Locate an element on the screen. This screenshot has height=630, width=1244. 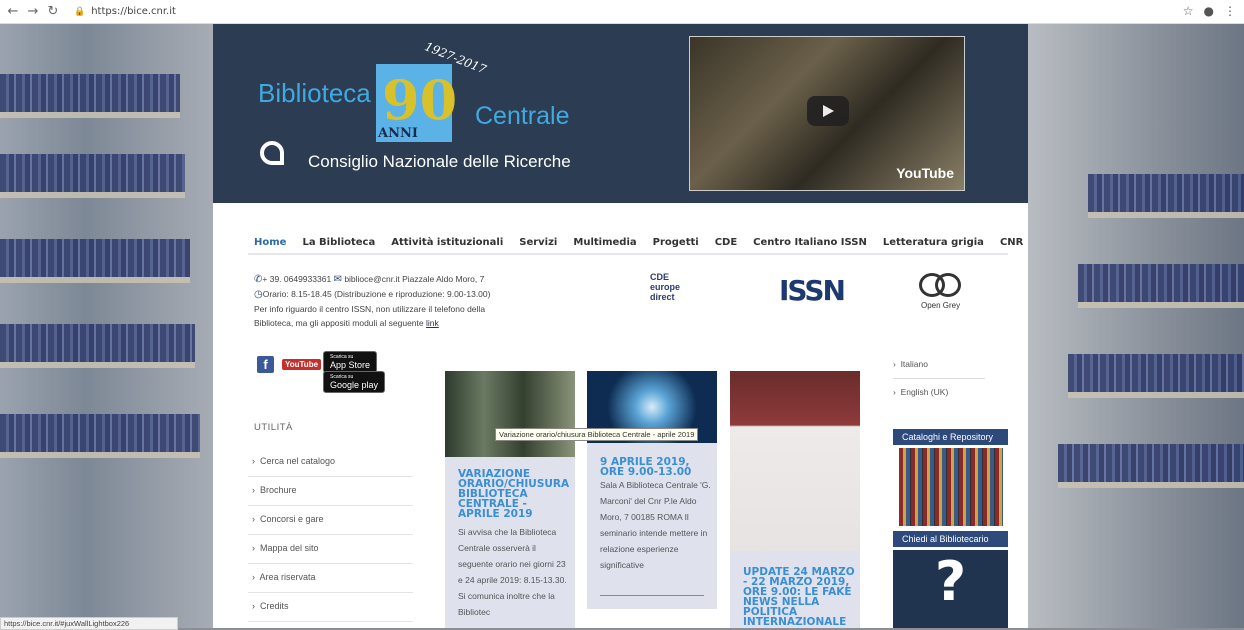
video-player: YouTube is located at coordinates (827, 113).